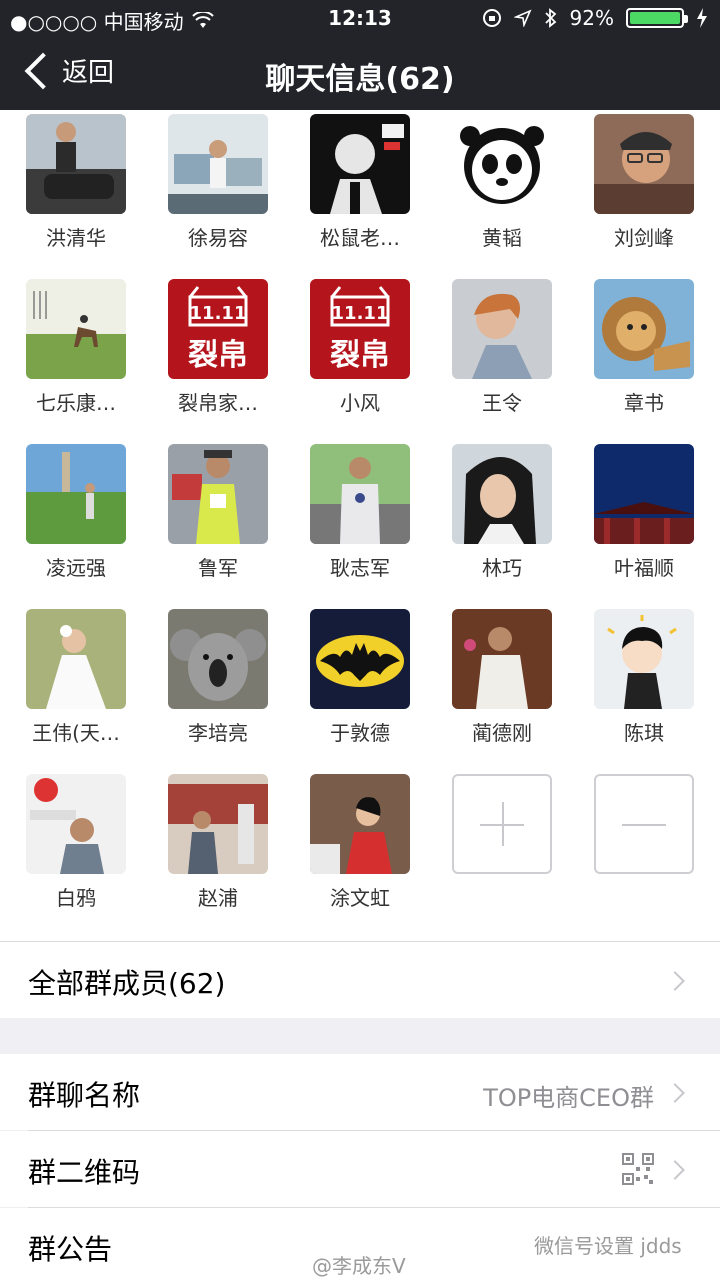 The image size is (720, 1280). I want to click on member-name: 于敦德, so click(360, 733).